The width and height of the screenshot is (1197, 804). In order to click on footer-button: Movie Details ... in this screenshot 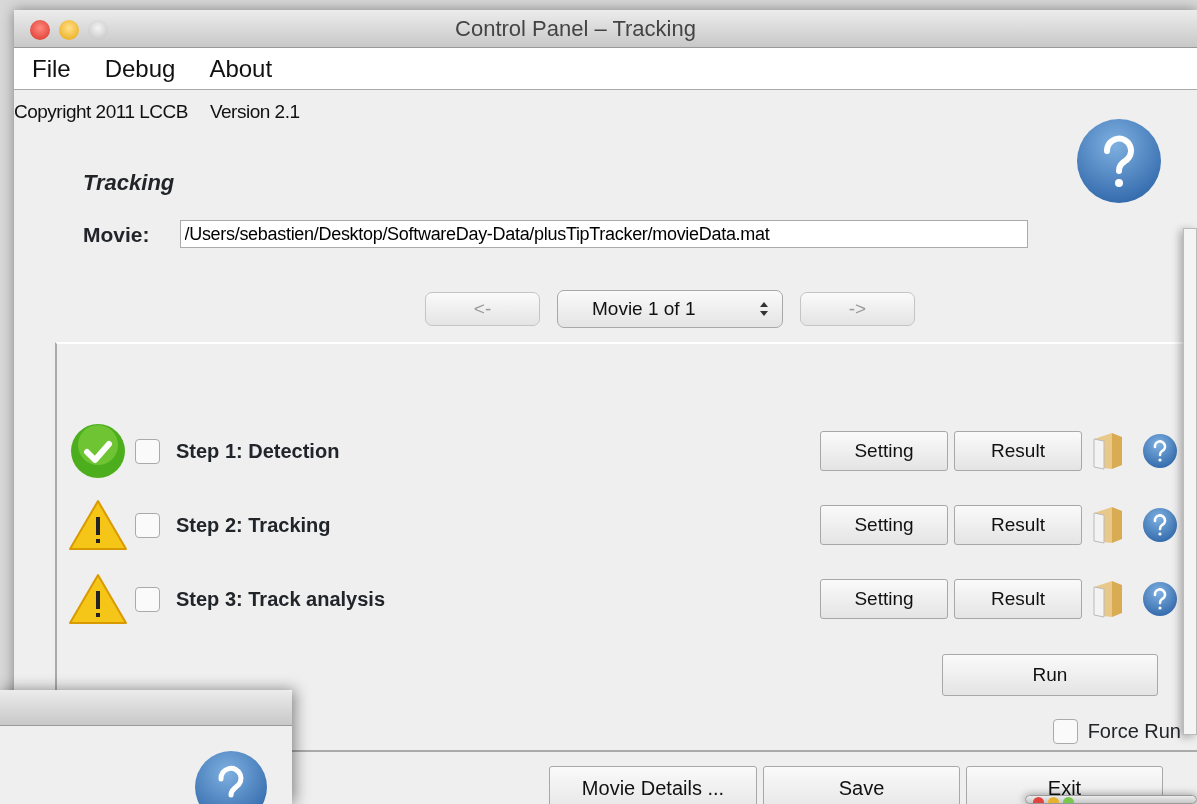, I will do `click(653, 785)`.